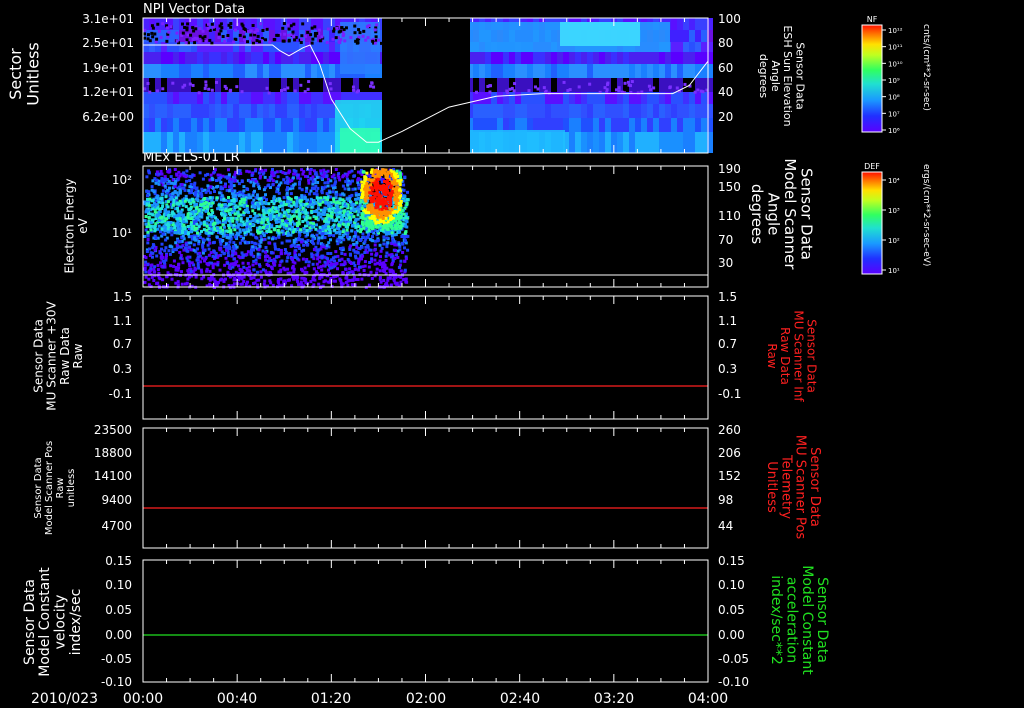 The image size is (1024, 708). Describe the element at coordinates (600, 34) in the screenshot. I see `npi-bright-patch` at that location.